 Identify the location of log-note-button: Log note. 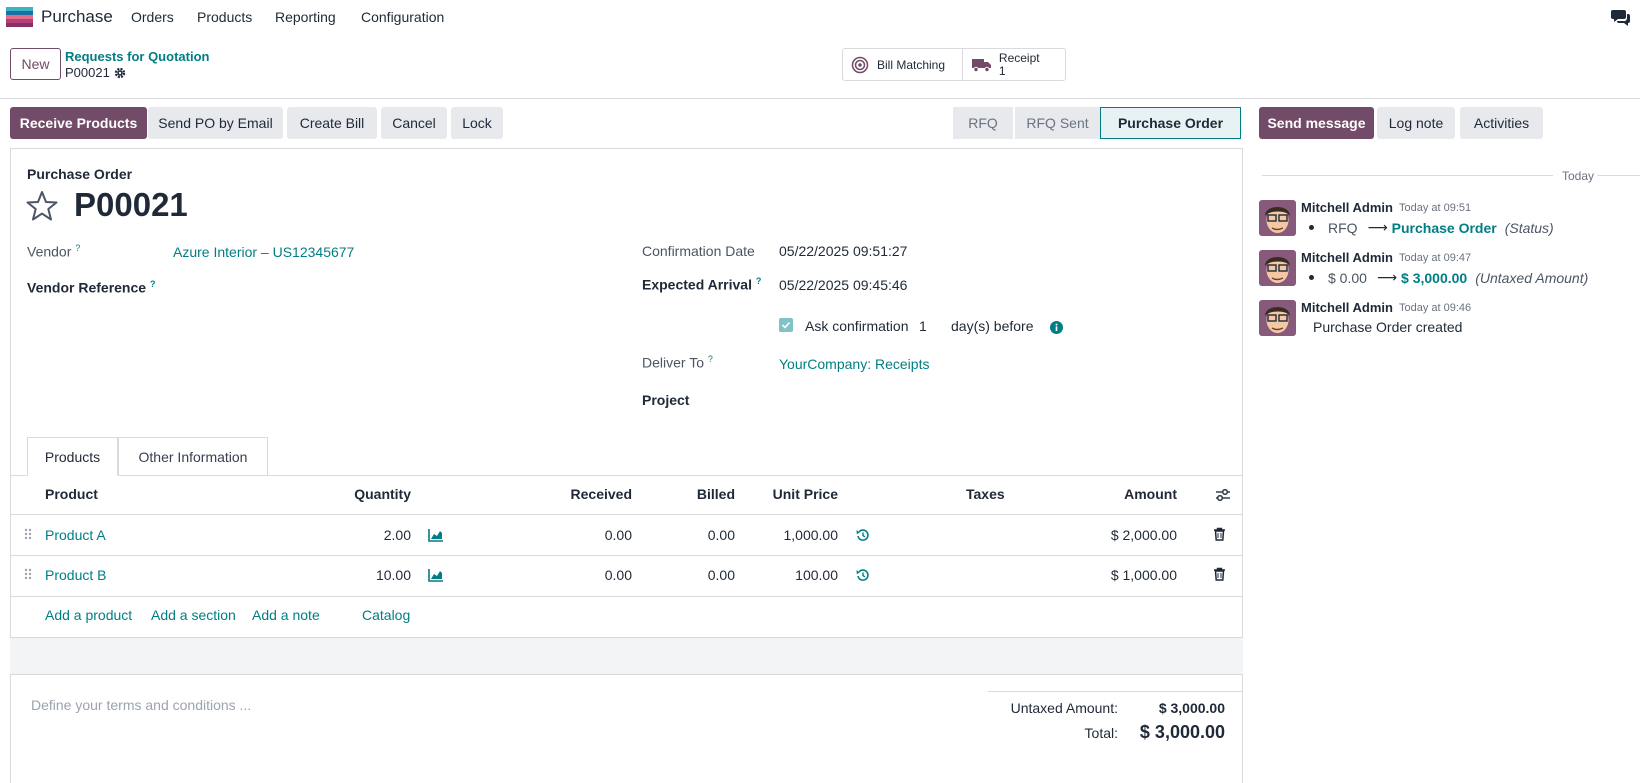
(1416, 123).